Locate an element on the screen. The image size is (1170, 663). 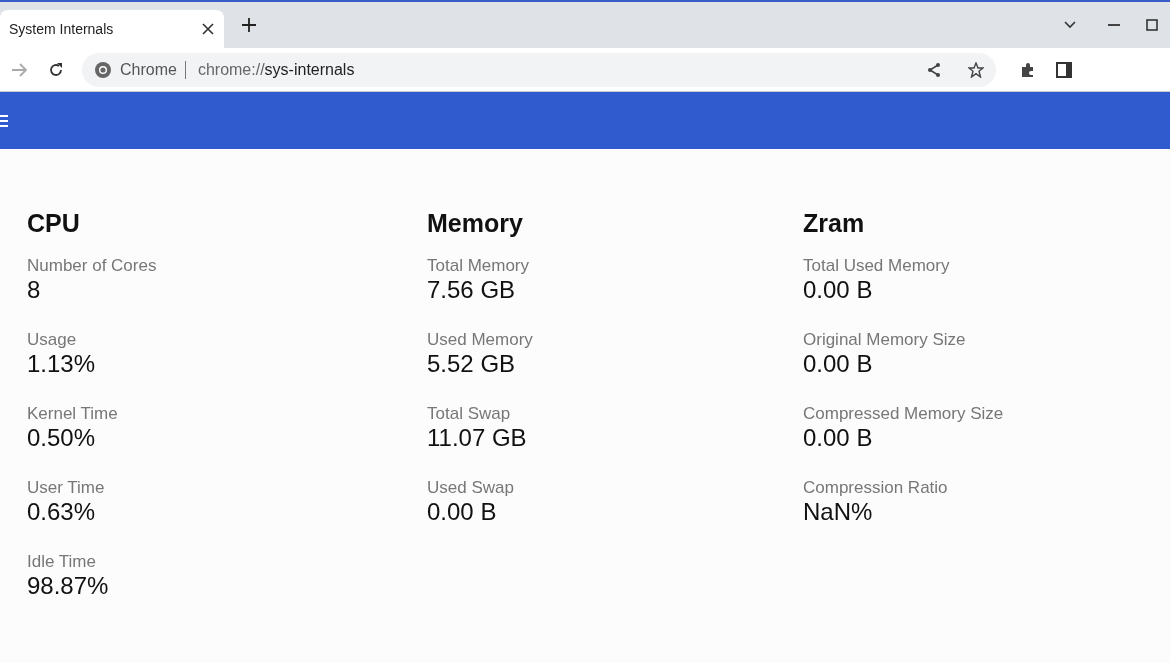
stat-label: Compressed Memory Size is located at coordinates (904, 414).